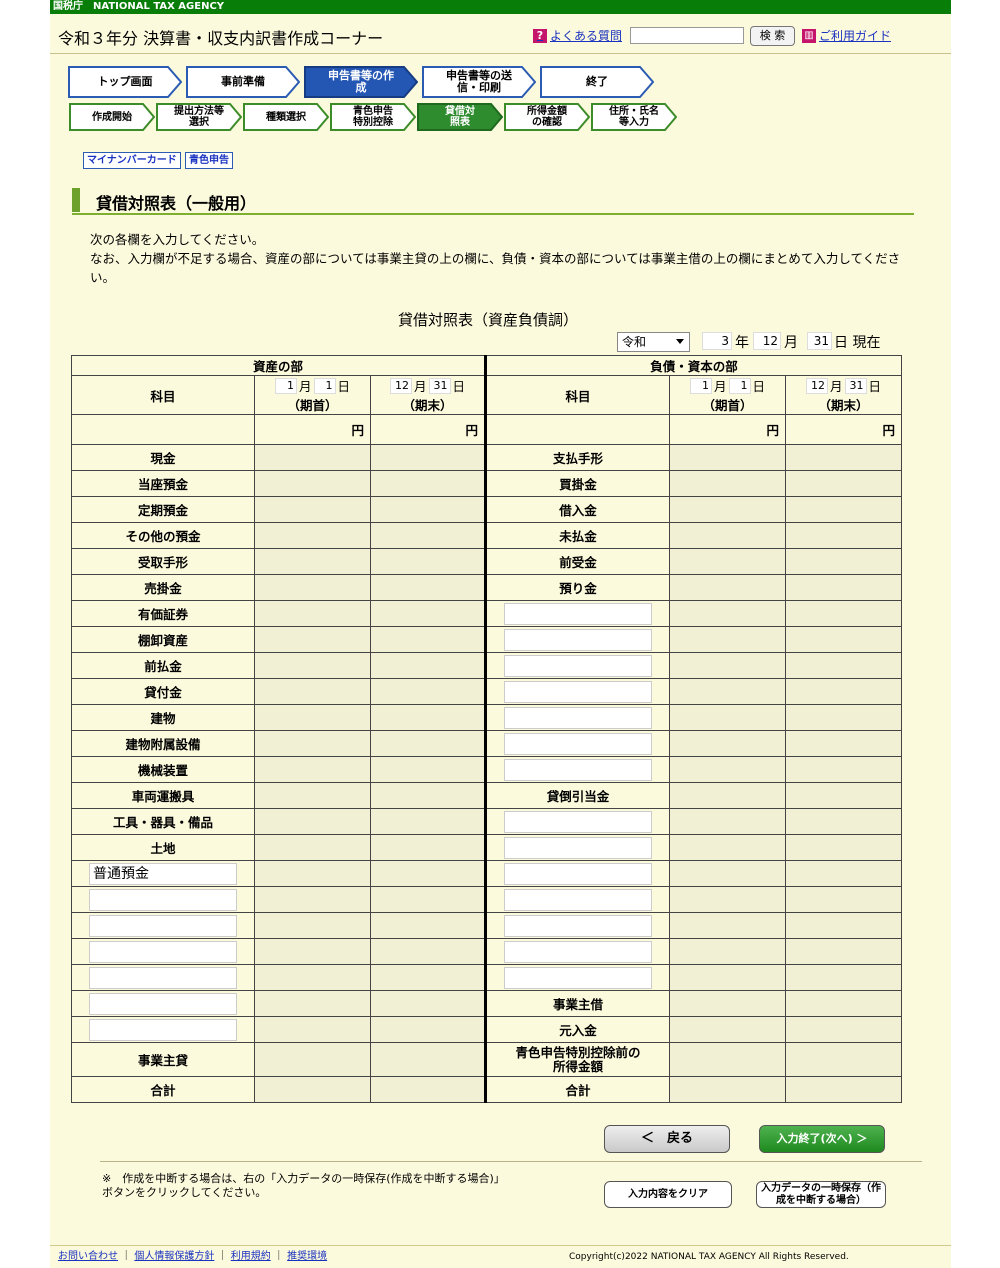 The height and width of the screenshot is (1268, 1000). What do you see at coordinates (717, 341) in the screenshot?
I see `year-input: 3` at bounding box center [717, 341].